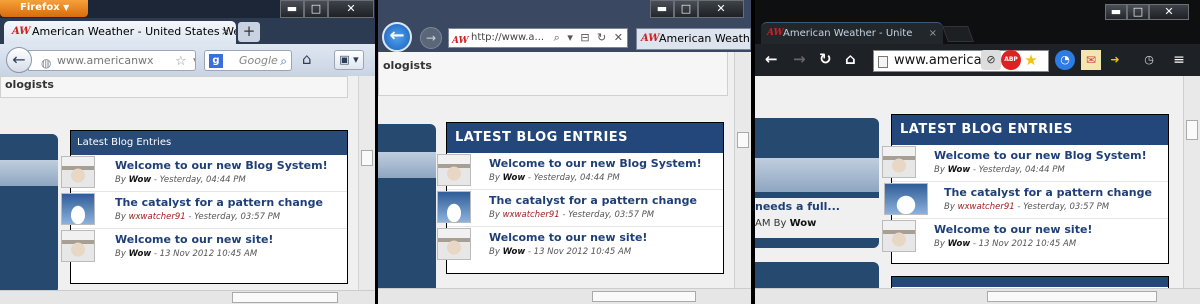 Image resolution: width=1200 pixels, height=304 pixels. What do you see at coordinates (852, 33) in the screenshot?
I see `chrome-tab-american-weather: AW American Weather - Unite ×` at bounding box center [852, 33].